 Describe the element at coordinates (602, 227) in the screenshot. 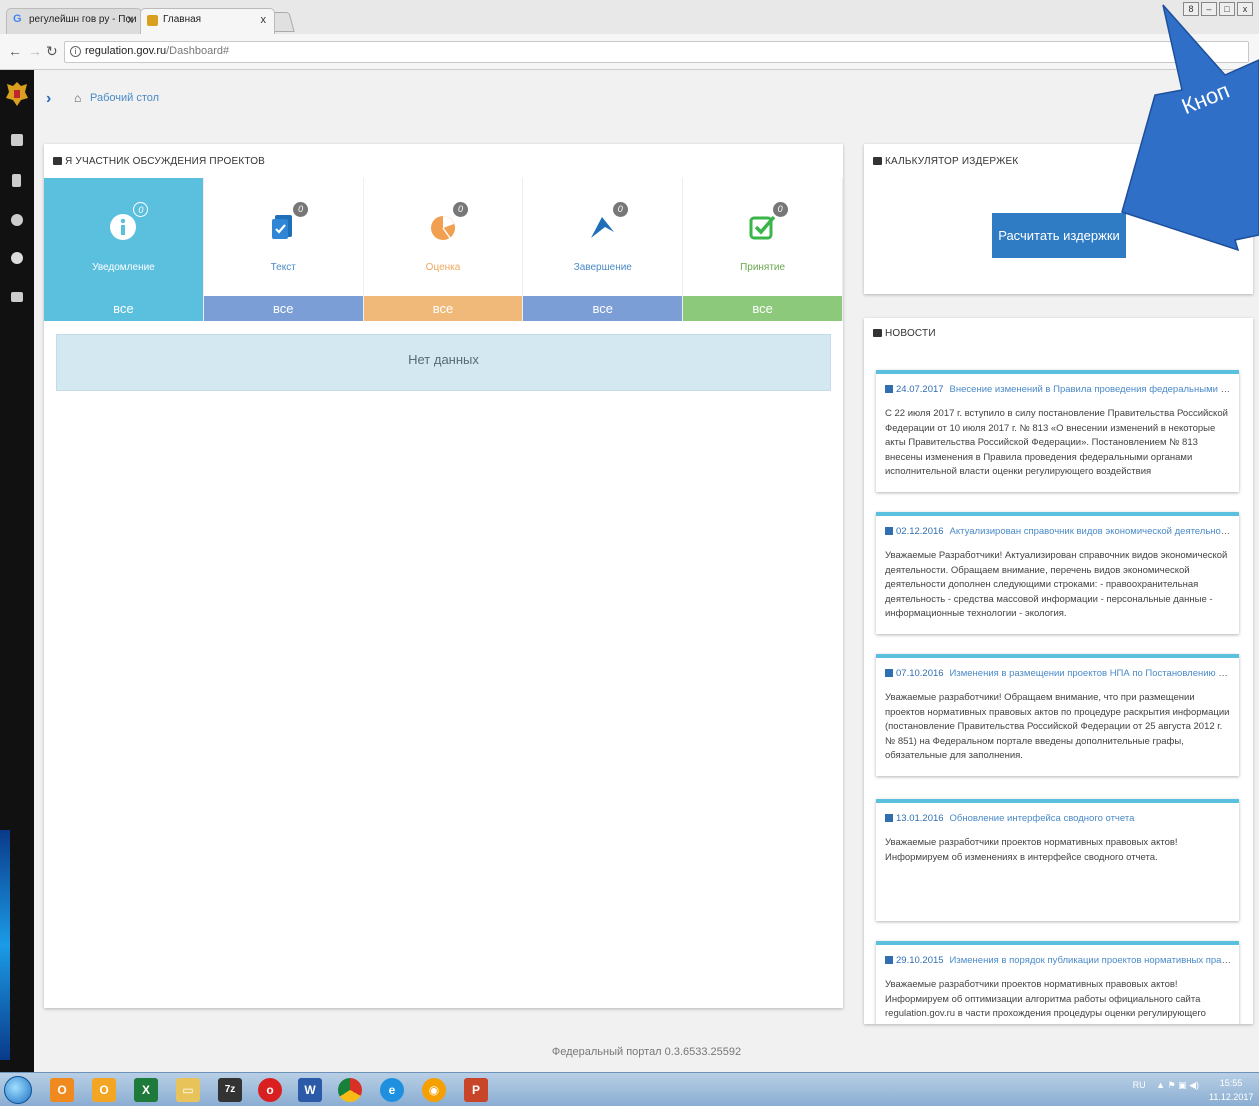

I see `flag-icon` at that location.